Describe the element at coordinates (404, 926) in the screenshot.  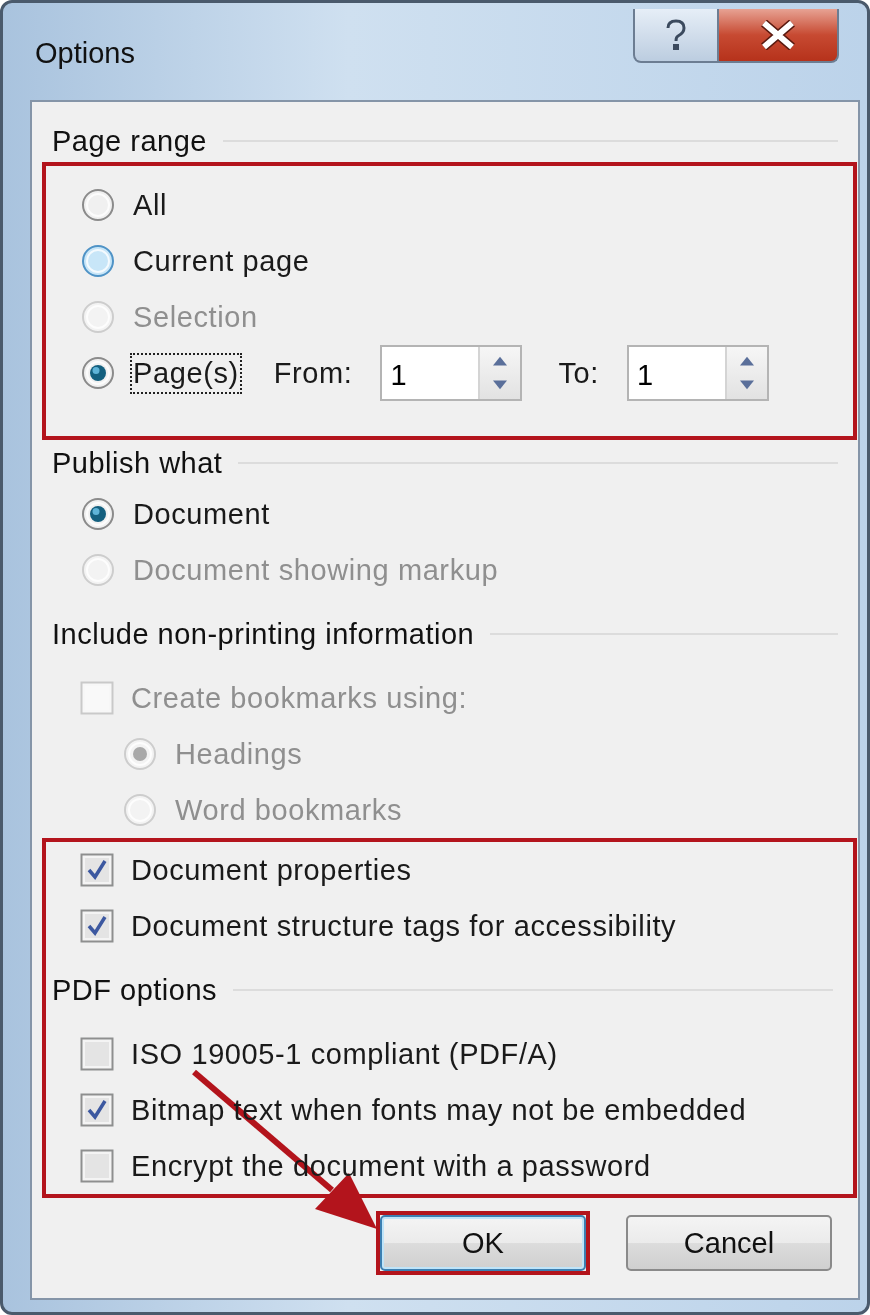
I see `option-label: Document structure tags for accessibility` at that location.